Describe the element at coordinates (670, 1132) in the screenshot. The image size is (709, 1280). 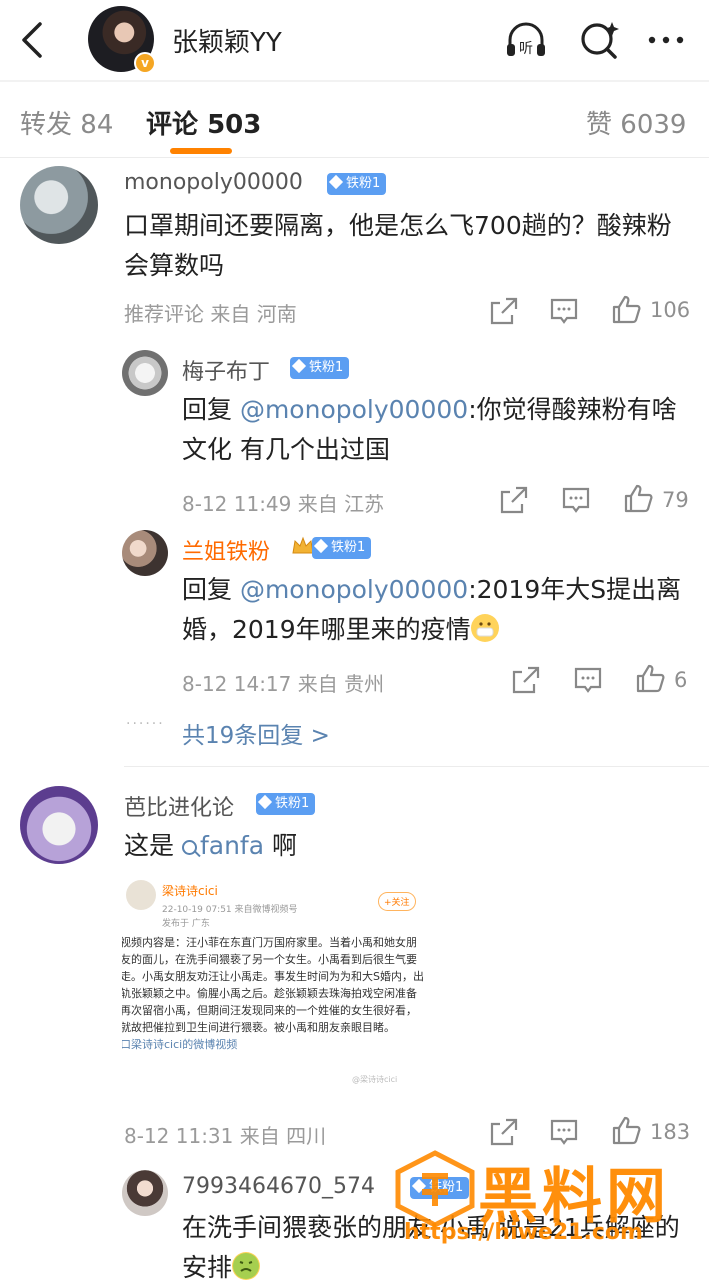
I see `like-count: 183` at that location.